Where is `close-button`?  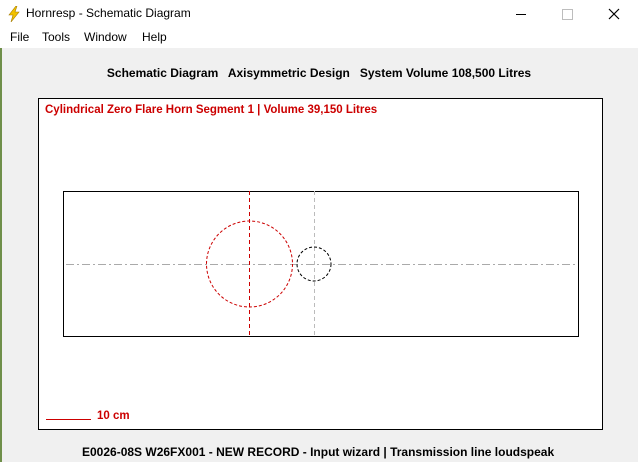 close-button is located at coordinates (613, 14).